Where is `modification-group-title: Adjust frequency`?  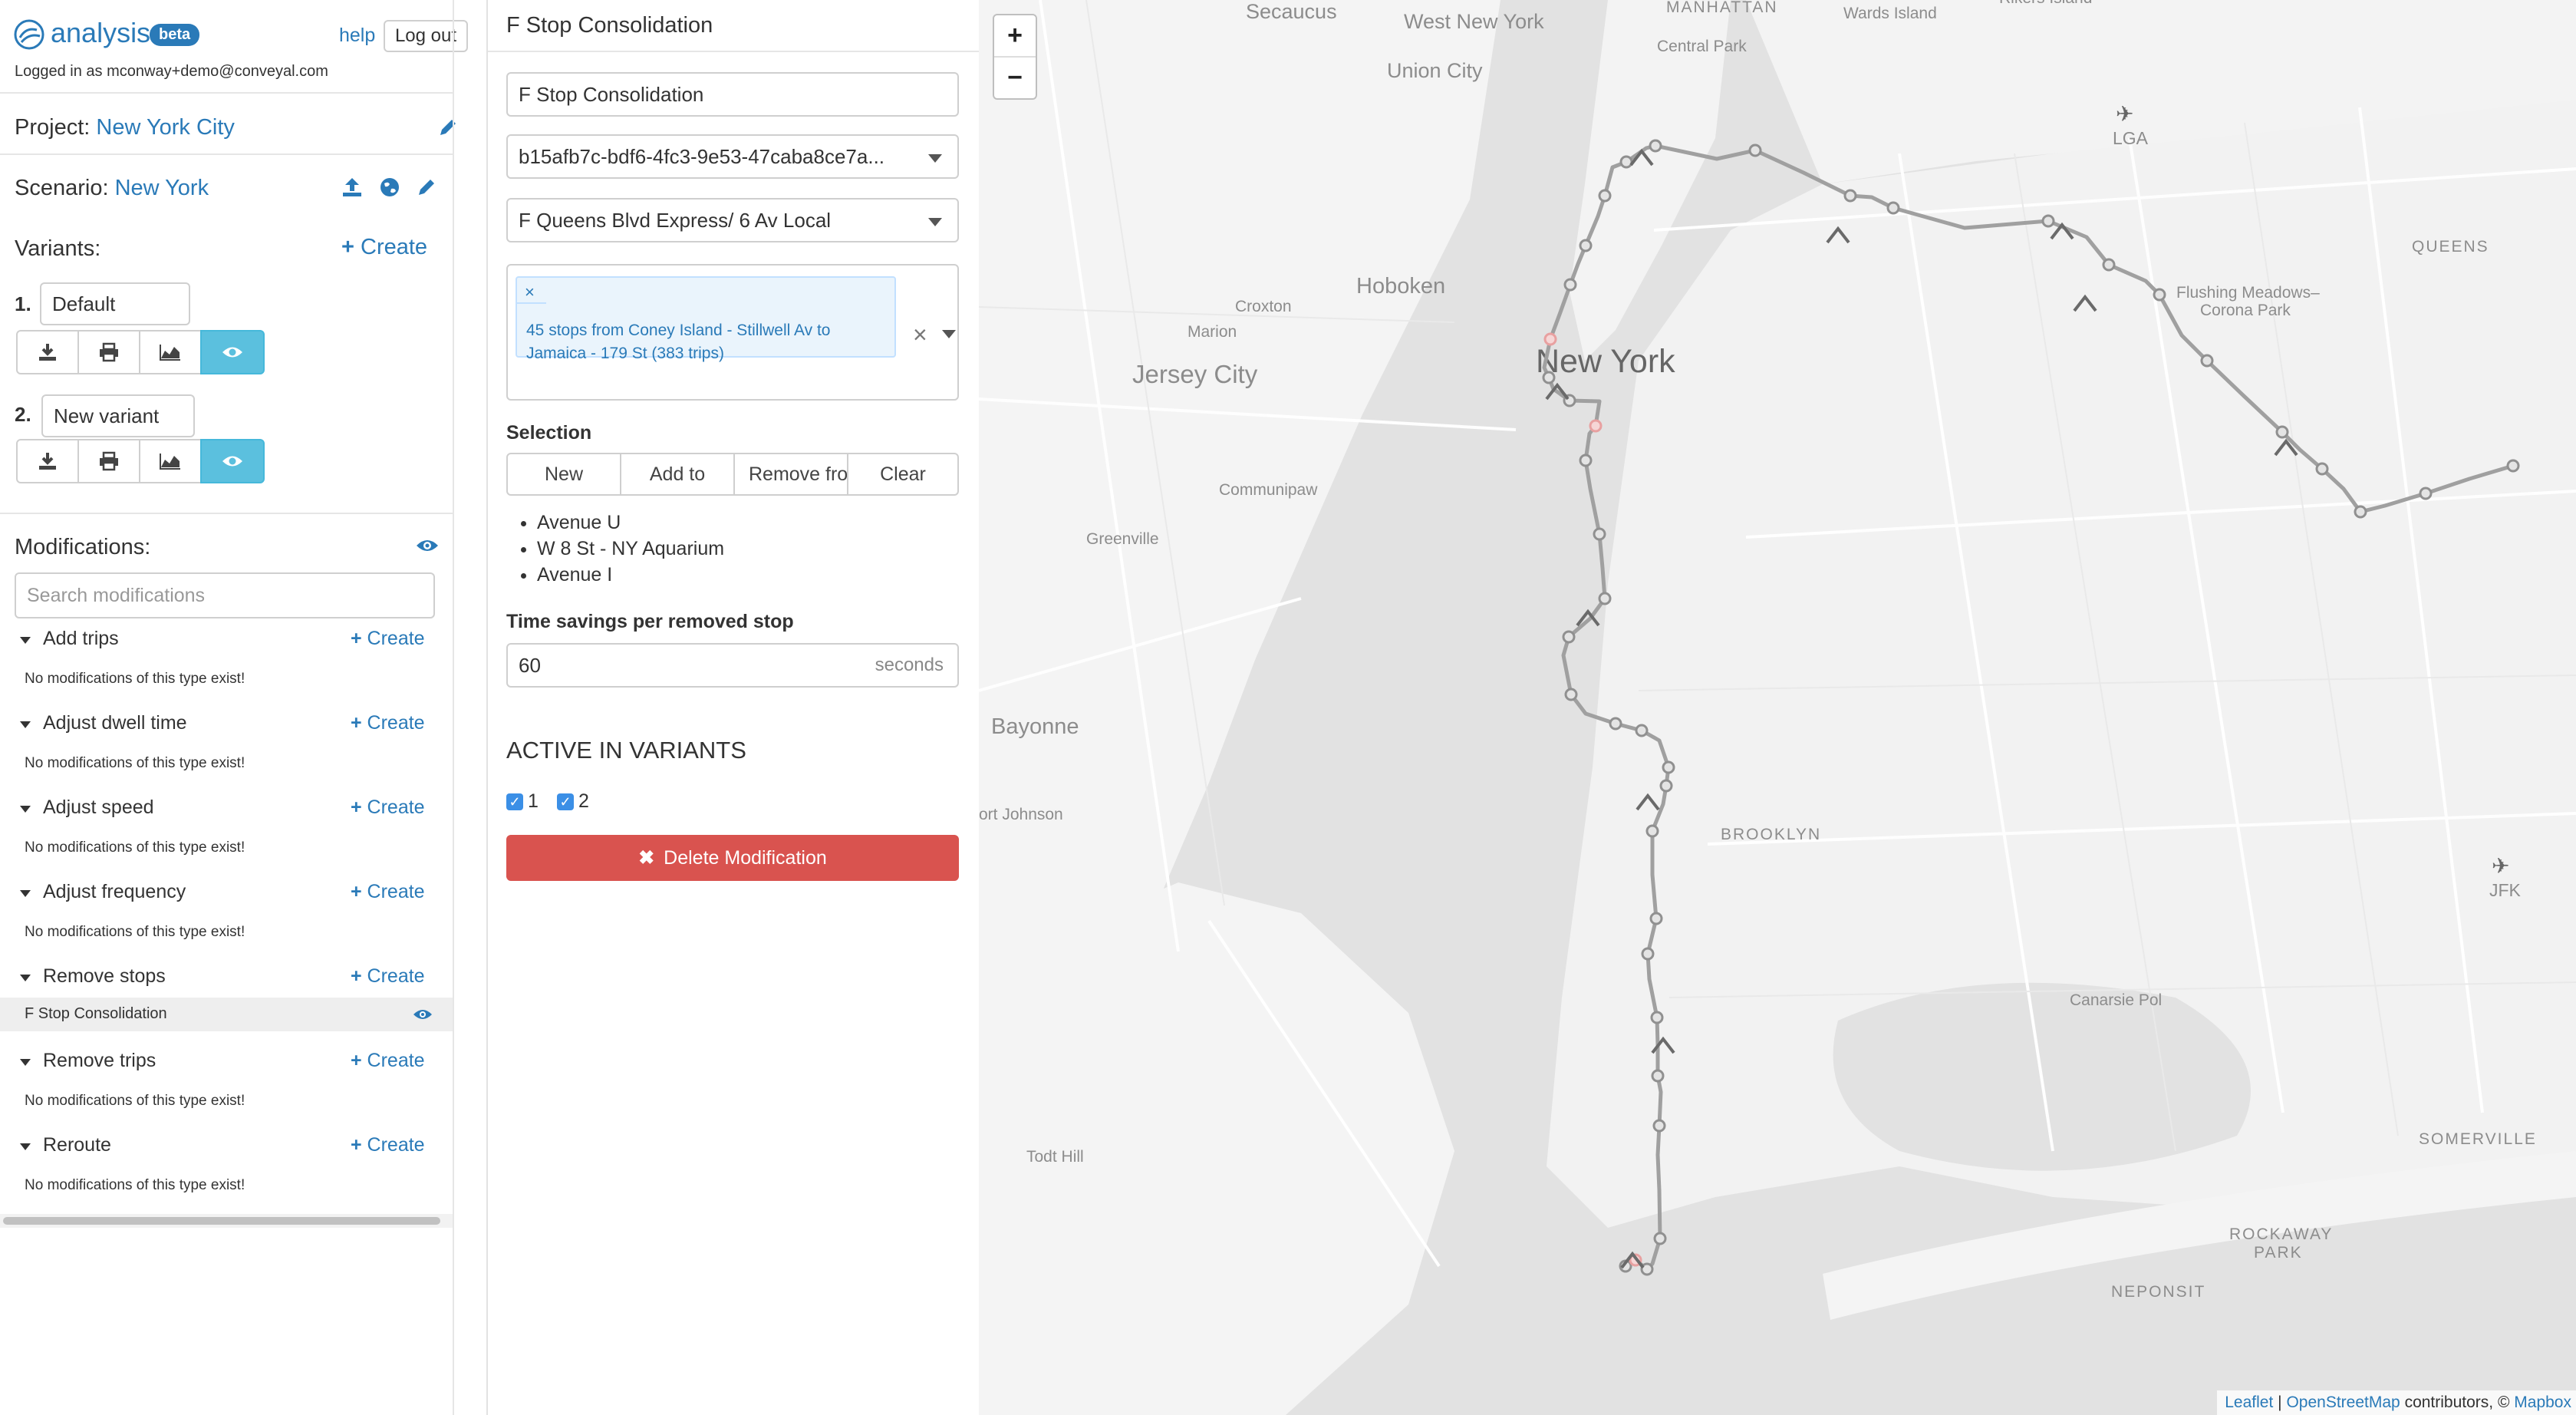 modification-group-title: Adjust frequency is located at coordinates (114, 892).